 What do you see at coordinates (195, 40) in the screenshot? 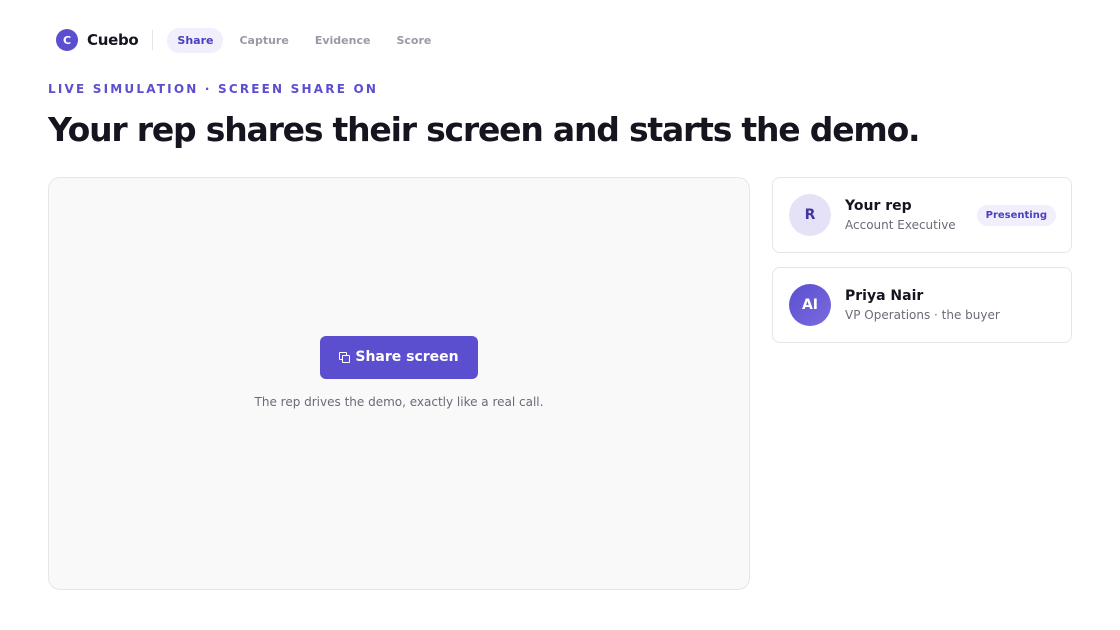
I see `tab-share: Share` at bounding box center [195, 40].